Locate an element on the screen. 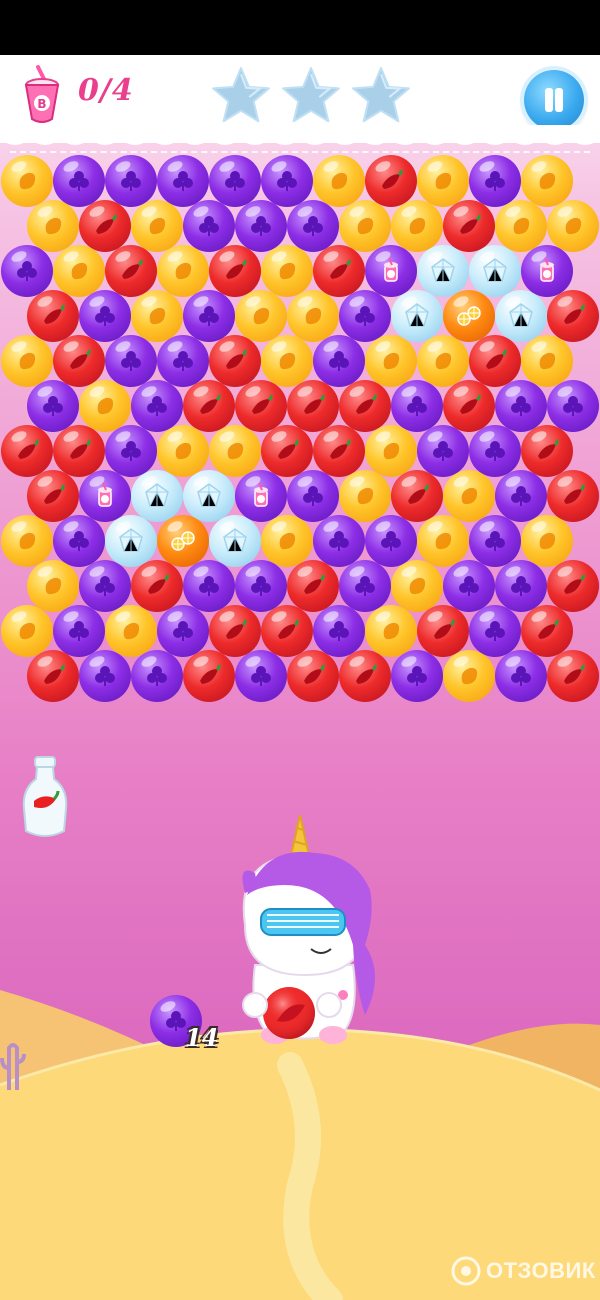 The image size is (600, 1300). watermark: ОТЗОВИК is located at coordinates (523, 1271).